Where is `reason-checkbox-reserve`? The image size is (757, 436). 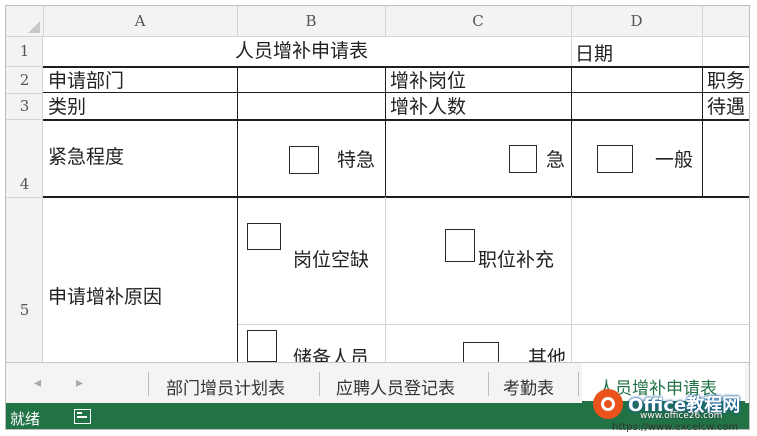
reason-checkbox-reserve is located at coordinates (262, 346).